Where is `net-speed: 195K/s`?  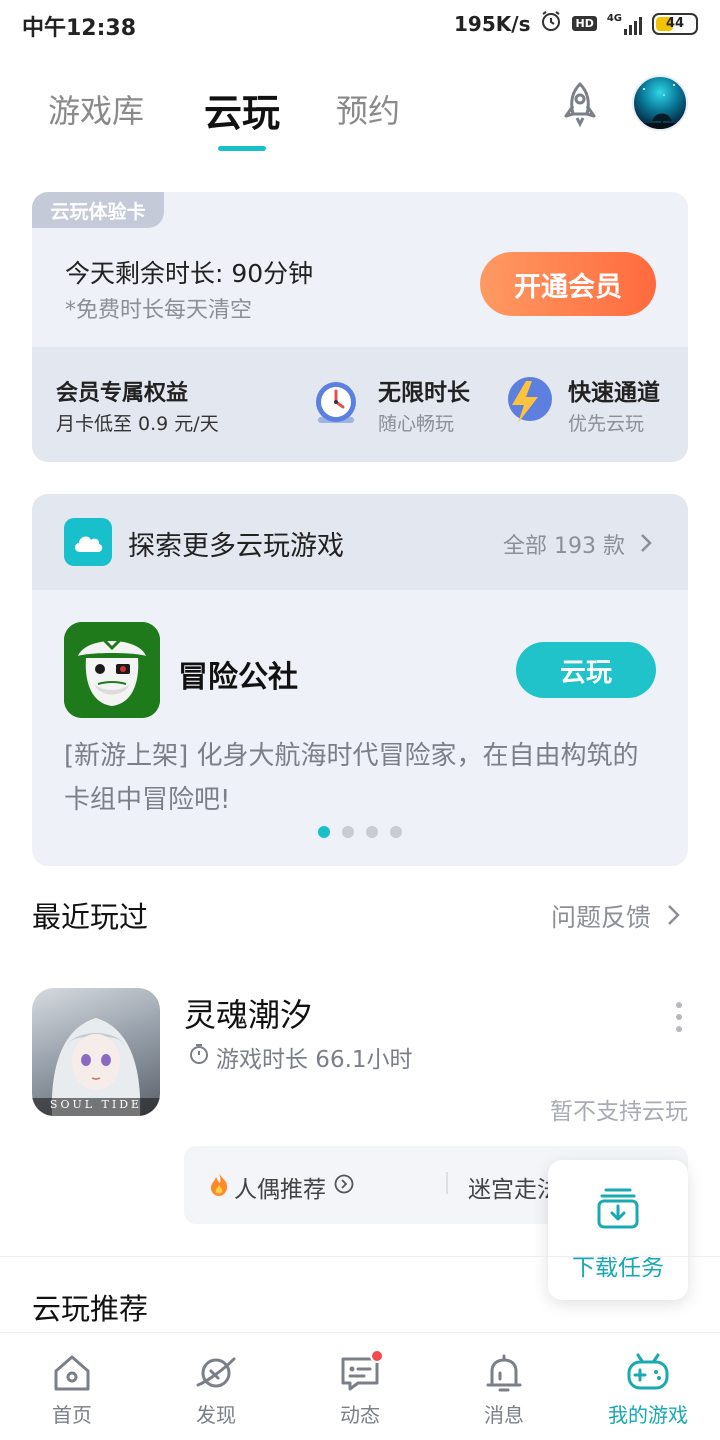
net-speed: 195K/s is located at coordinates (492, 23).